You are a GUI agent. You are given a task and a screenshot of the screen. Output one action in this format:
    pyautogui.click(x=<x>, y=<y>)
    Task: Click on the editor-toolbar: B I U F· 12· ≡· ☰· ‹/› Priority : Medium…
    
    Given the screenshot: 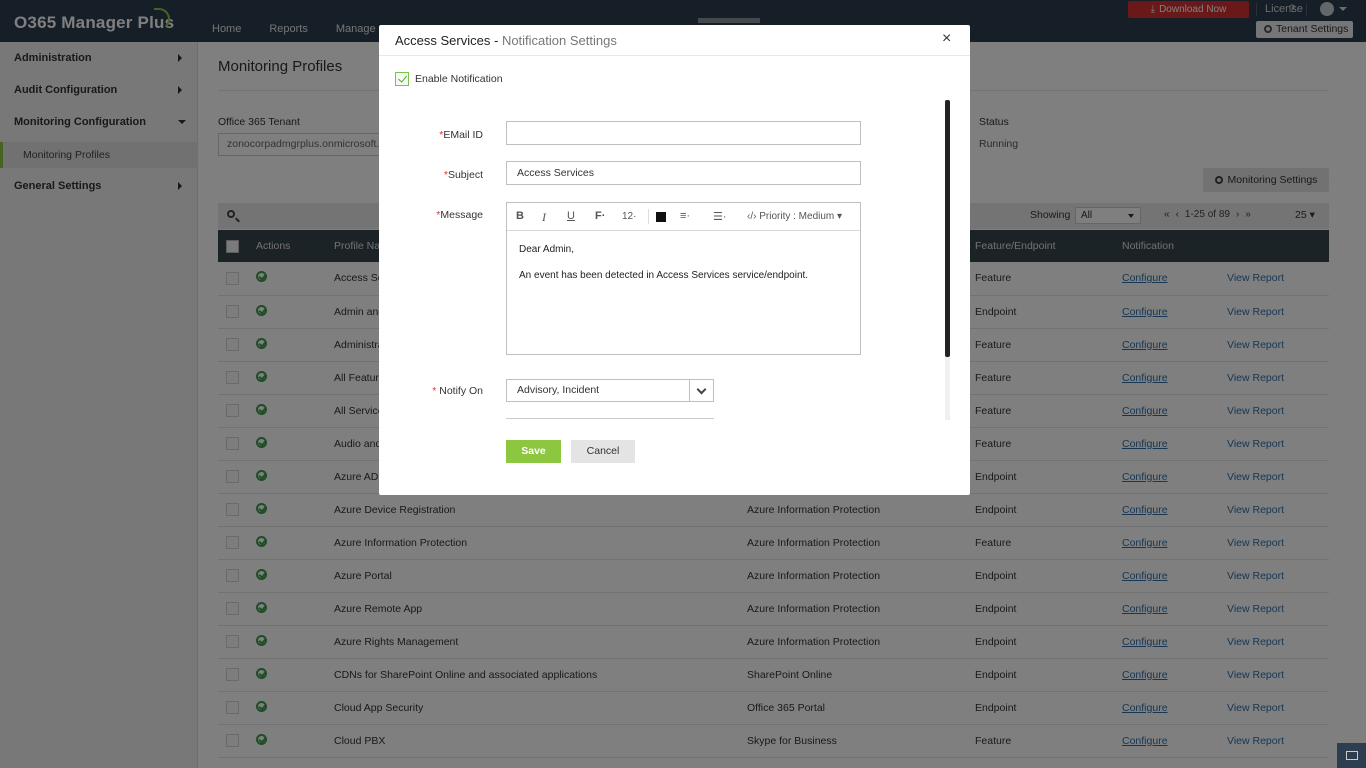 What is the action you would take?
    pyautogui.click(x=683, y=217)
    